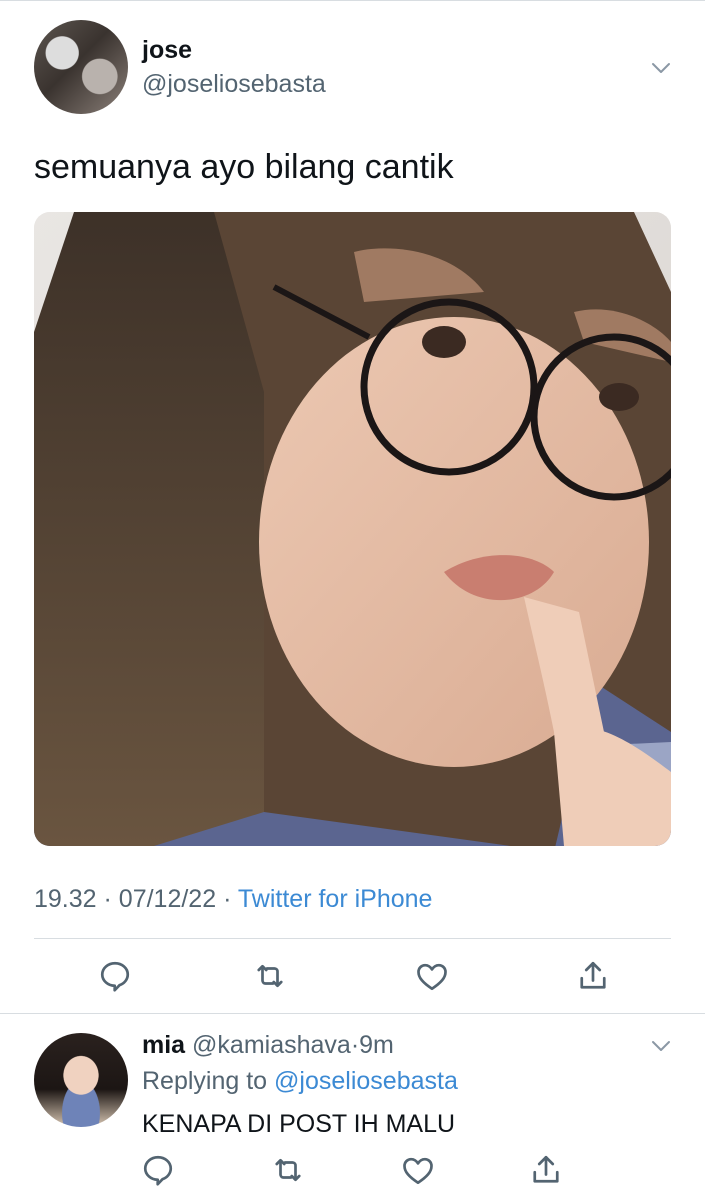 Image resolution: width=705 pixels, height=1200 pixels. I want to click on replying-mention-link: @joseliosebasta, so click(366, 1081).